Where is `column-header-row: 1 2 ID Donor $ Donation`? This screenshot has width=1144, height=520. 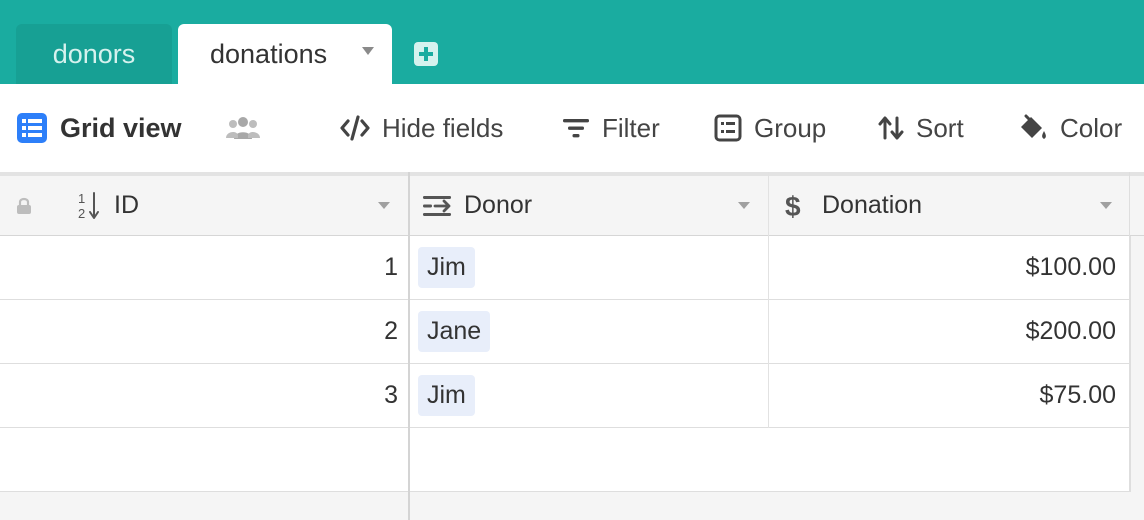
column-header-row: 1 2 ID Donor $ Donation is located at coordinates (572, 204).